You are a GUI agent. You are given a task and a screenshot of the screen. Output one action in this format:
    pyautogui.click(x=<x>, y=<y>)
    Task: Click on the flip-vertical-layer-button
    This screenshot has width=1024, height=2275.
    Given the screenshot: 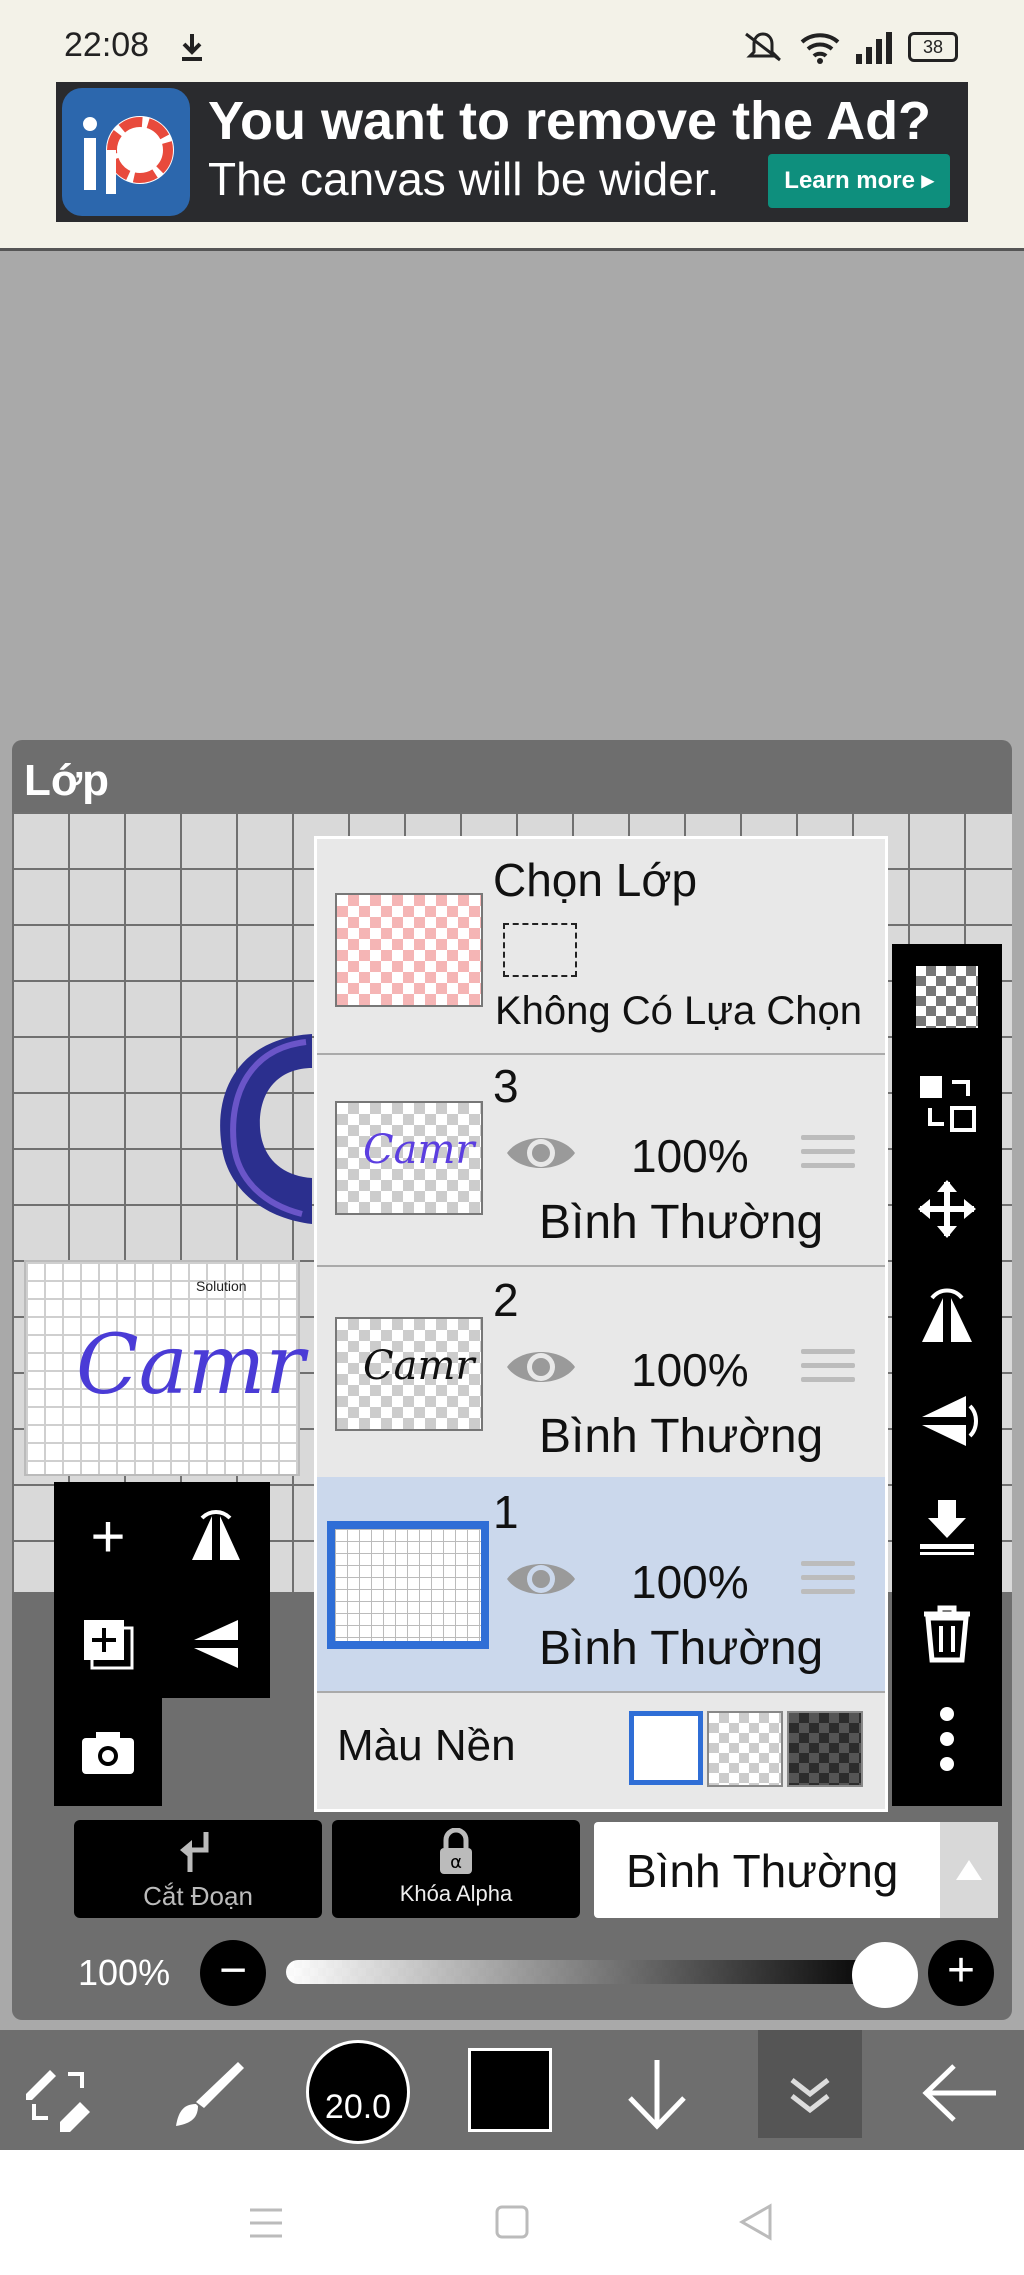 What is the action you would take?
    pyautogui.click(x=947, y=1421)
    